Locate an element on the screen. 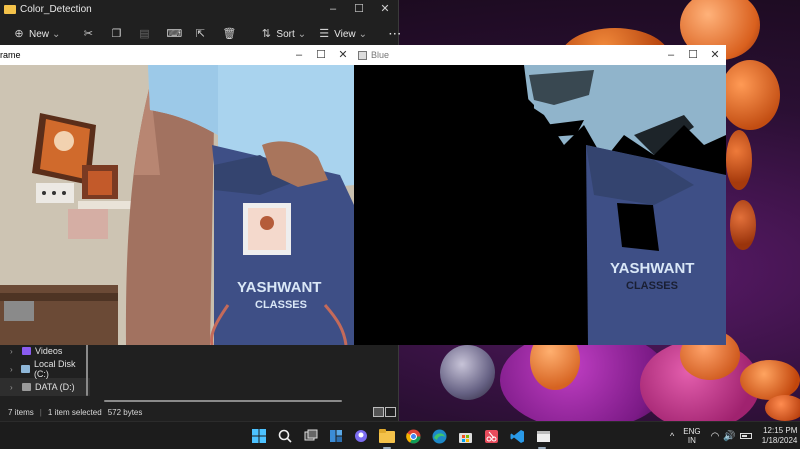 The width and height of the screenshot is (800, 449). language-indicator: ENG IN is located at coordinates (691, 436).